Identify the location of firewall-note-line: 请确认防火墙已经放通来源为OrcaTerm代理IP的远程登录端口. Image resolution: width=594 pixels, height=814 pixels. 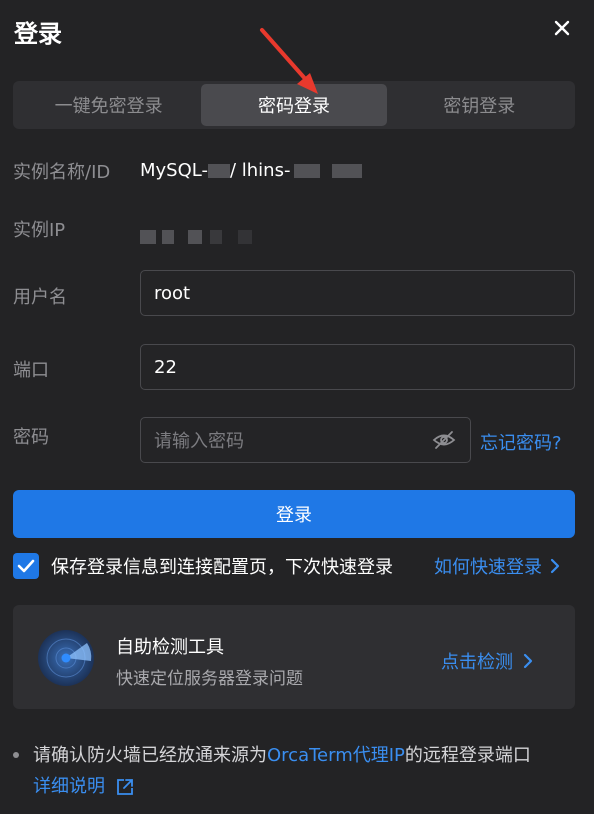
(298, 755).